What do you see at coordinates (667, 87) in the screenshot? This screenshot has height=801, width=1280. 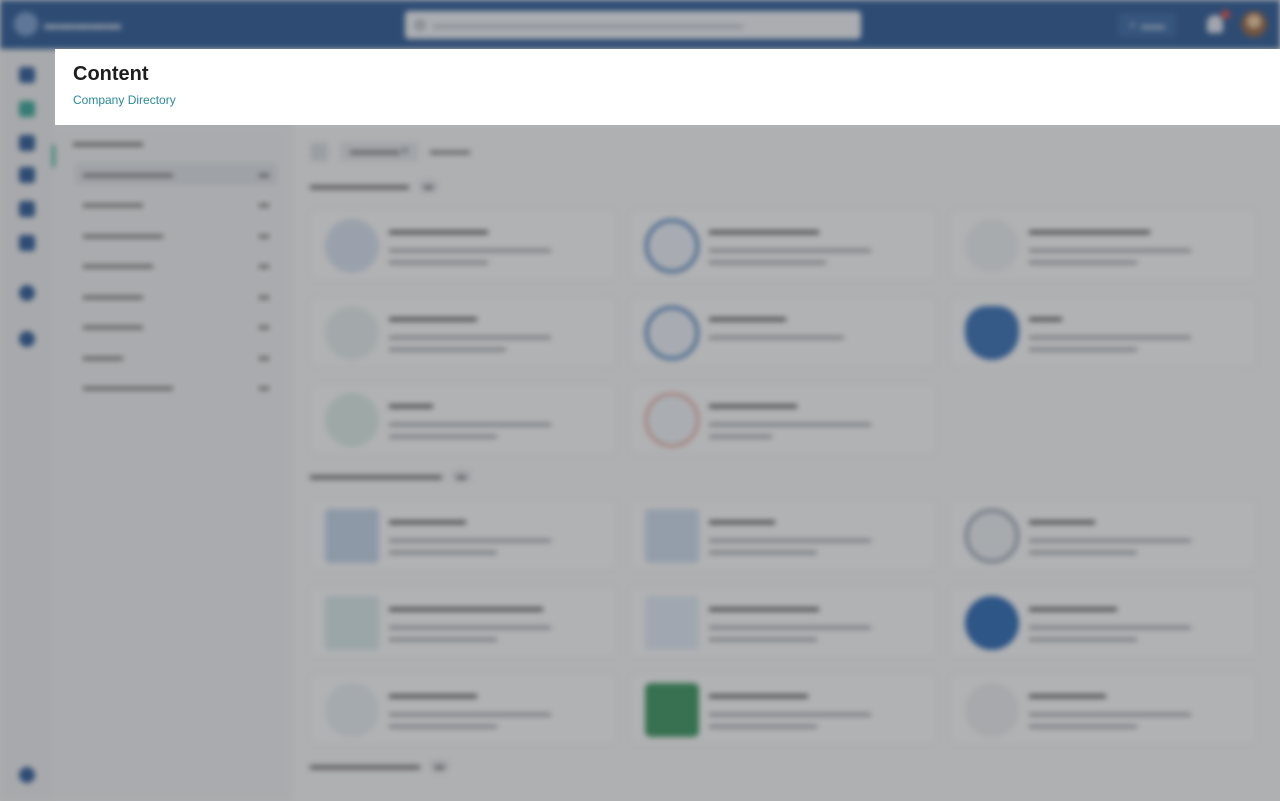 I see `content-header-panel: Content Company Directory` at bounding box center [667, 87].